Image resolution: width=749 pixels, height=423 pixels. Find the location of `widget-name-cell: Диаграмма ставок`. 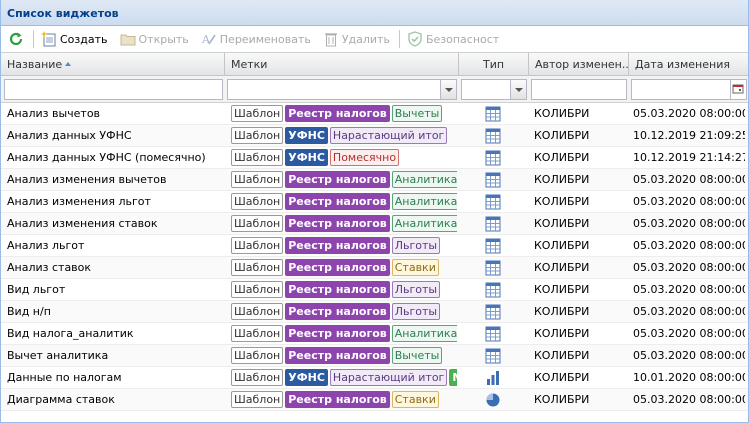

widget-name-cell: Диаграмма ставок is located at coordinates (61, 399).